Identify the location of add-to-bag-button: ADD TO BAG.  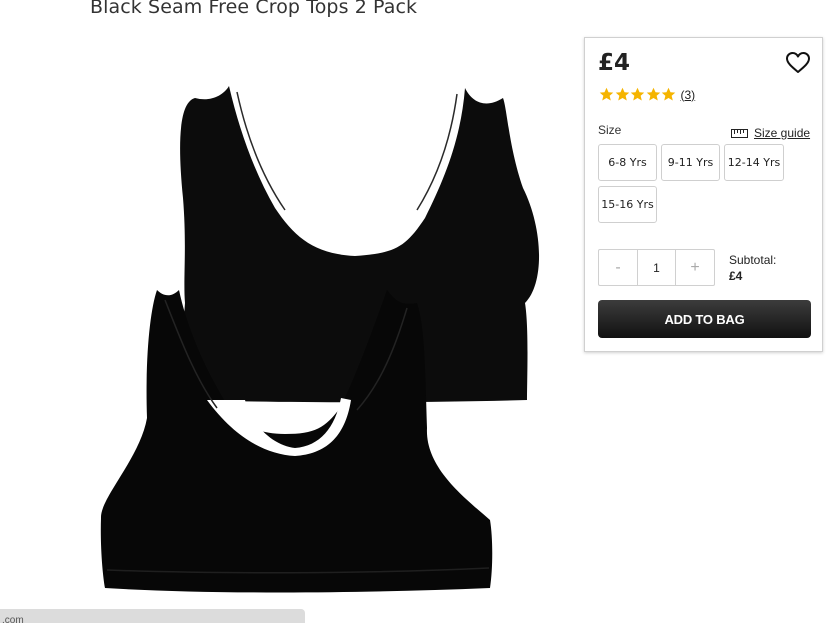
(704, 319).